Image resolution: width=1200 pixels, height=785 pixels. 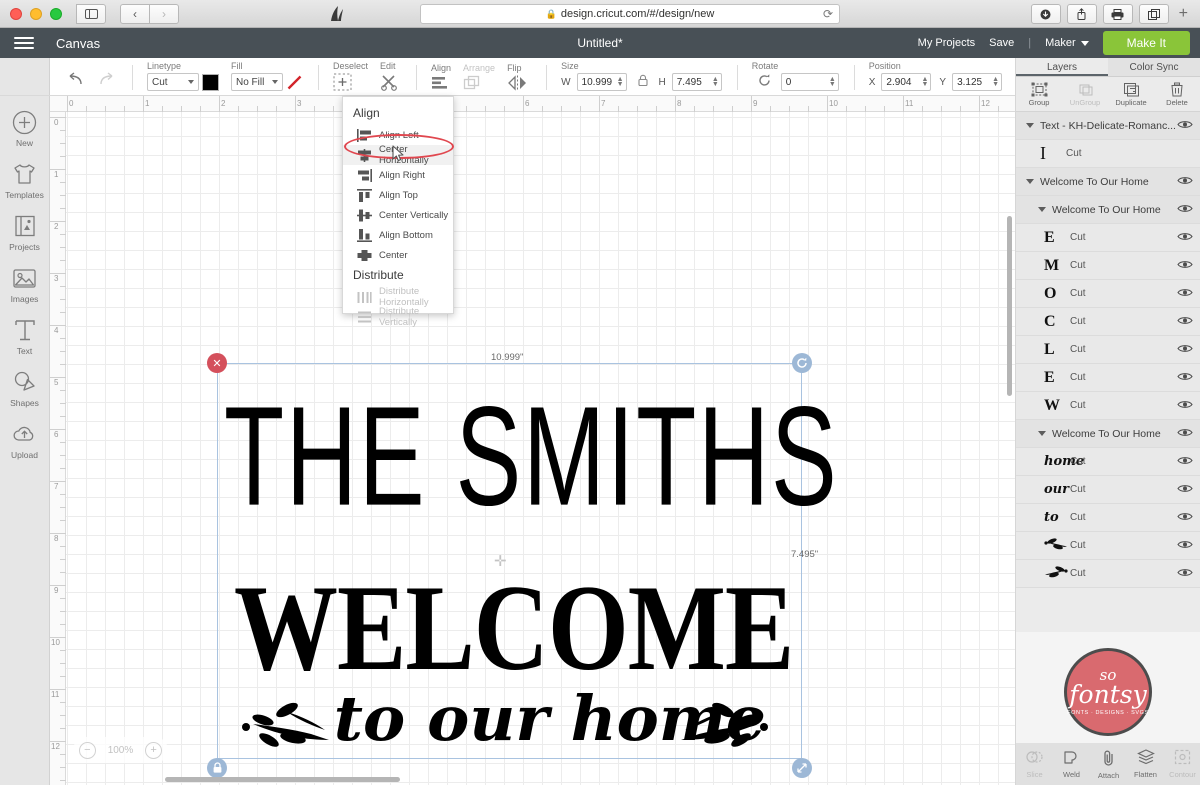 I want to click on back-button: ‹, so click(x=135, y=13).